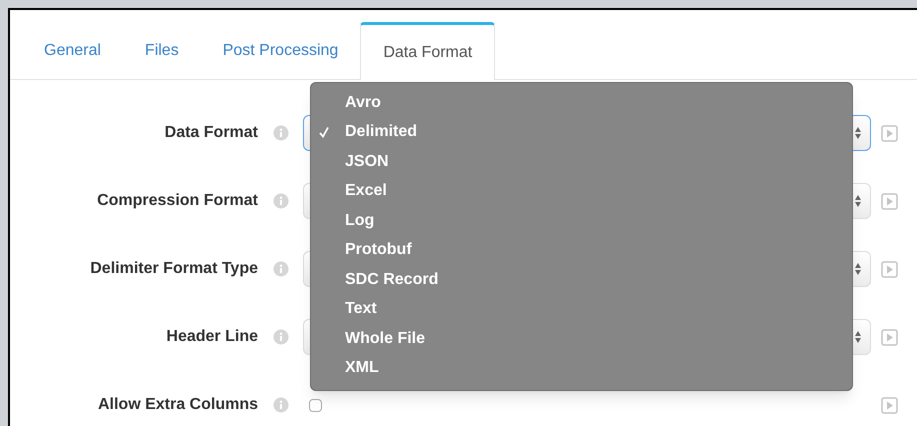 Image resolution: width=917 pixels, height=426 pixels. Describe the element at coordinates (581, 132) in the screenshot. I see `menu-option: Delimited` at that location.